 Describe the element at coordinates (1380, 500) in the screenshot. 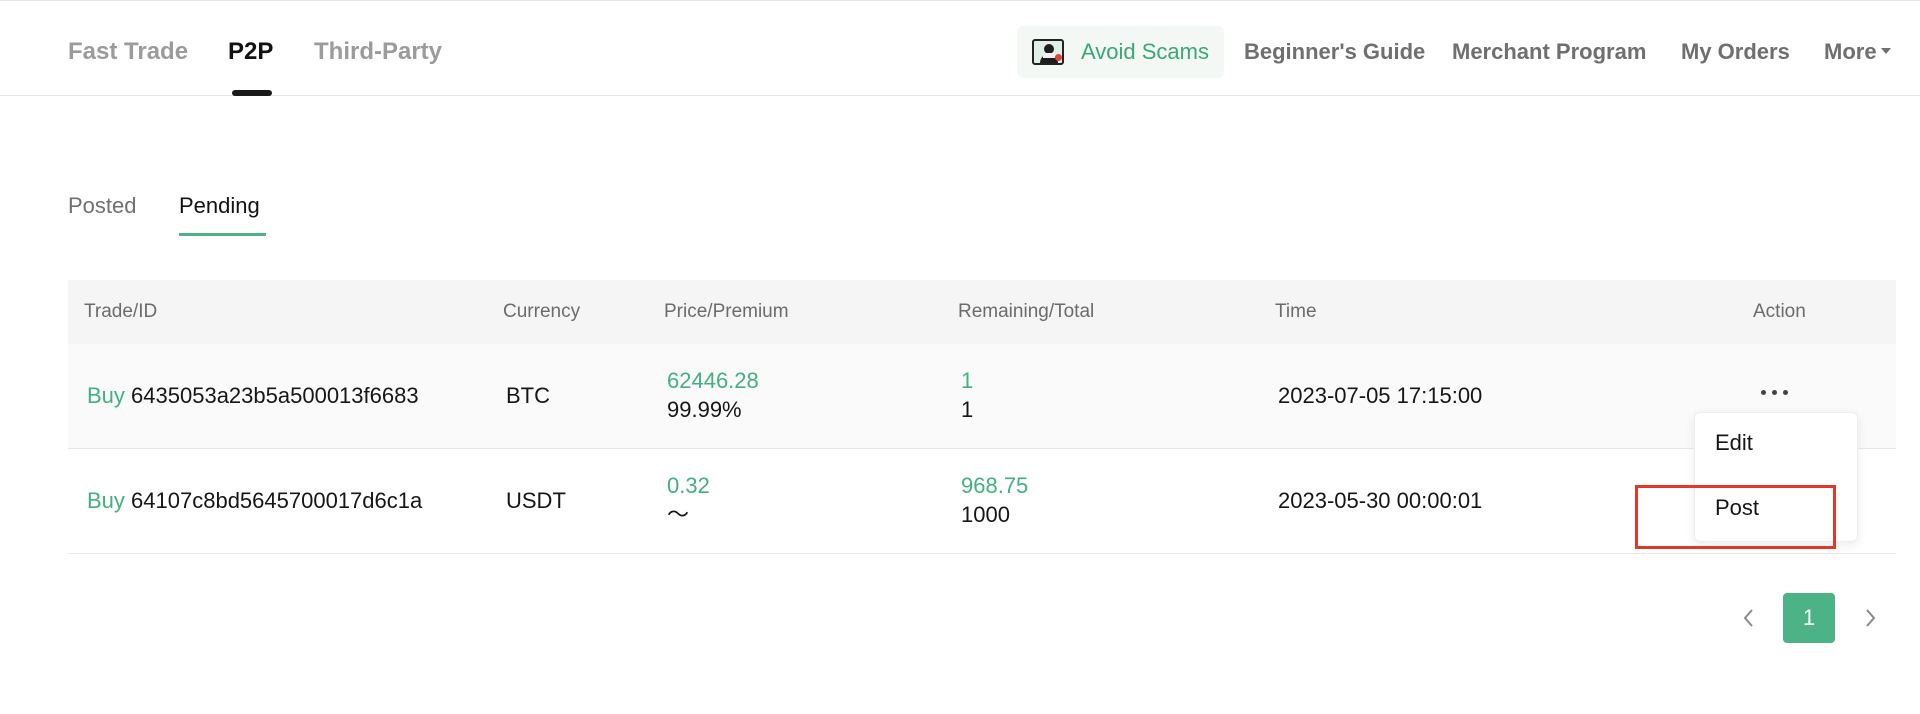

I see `time-value: 2023-05-30 00:00:01` at that location.